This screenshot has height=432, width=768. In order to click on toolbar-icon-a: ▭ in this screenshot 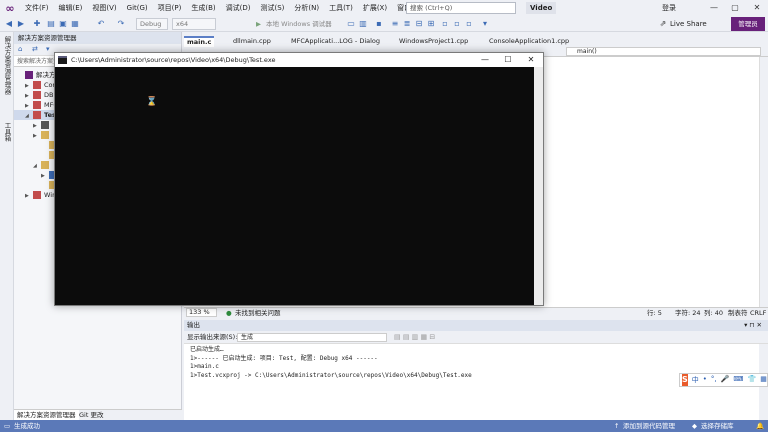, I will do `click(351, 24)`.